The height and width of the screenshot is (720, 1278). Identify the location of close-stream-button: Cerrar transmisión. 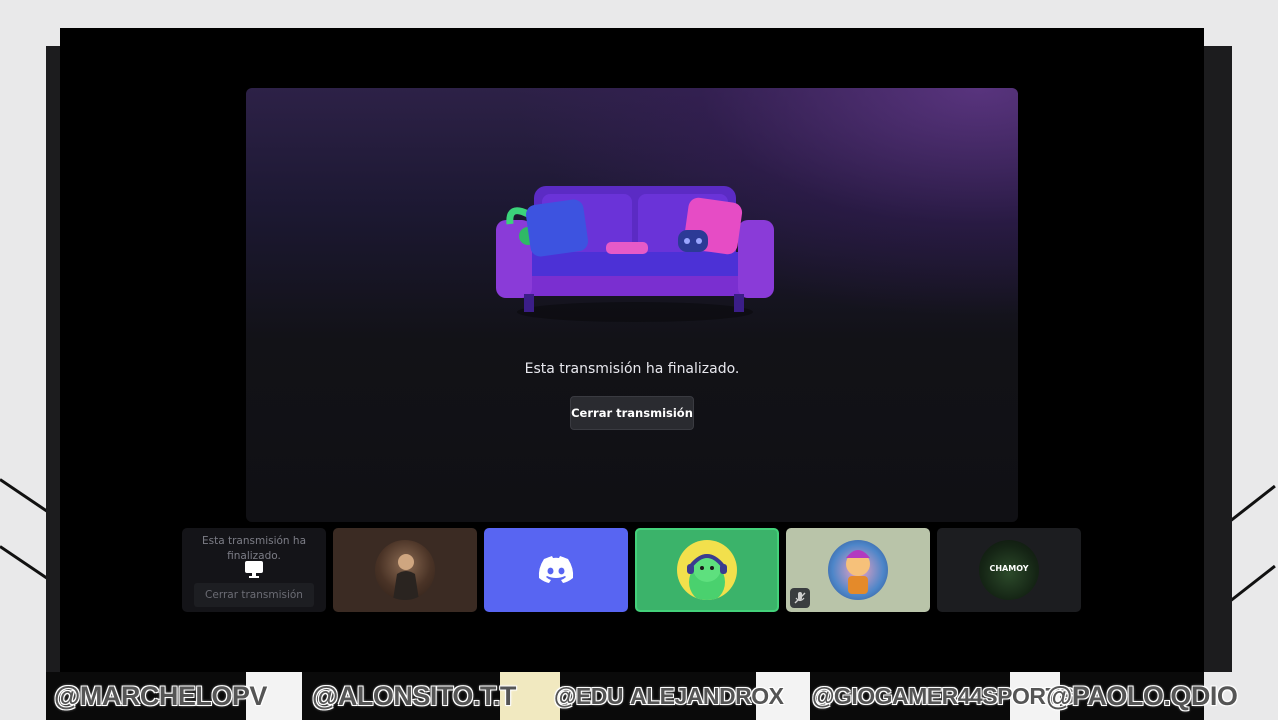
(632, 413).